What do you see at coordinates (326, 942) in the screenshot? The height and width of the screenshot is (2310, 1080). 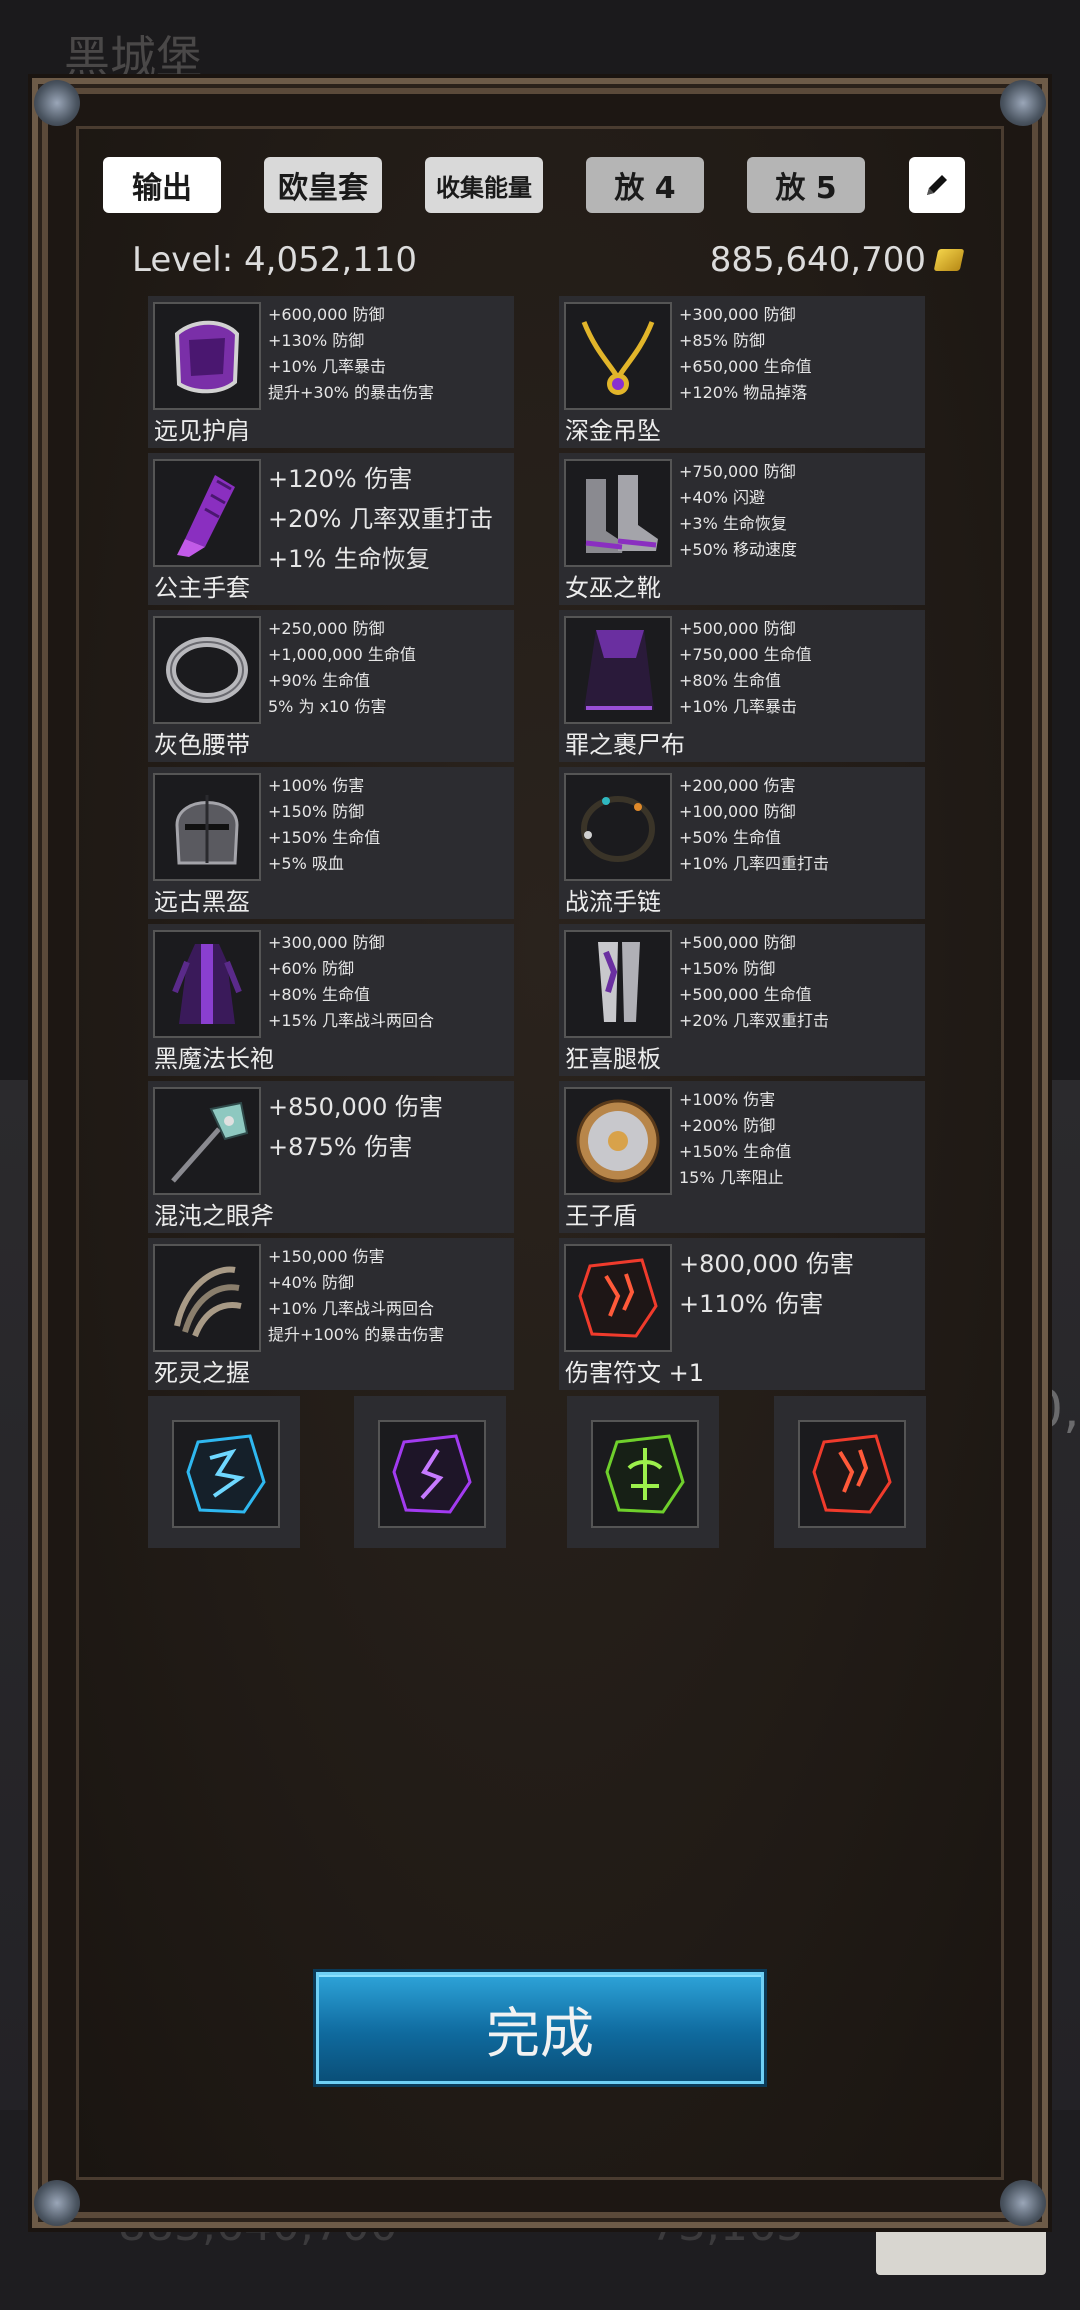 I see `stat-line: +300,000 防御` at bounding box center [326, 942].